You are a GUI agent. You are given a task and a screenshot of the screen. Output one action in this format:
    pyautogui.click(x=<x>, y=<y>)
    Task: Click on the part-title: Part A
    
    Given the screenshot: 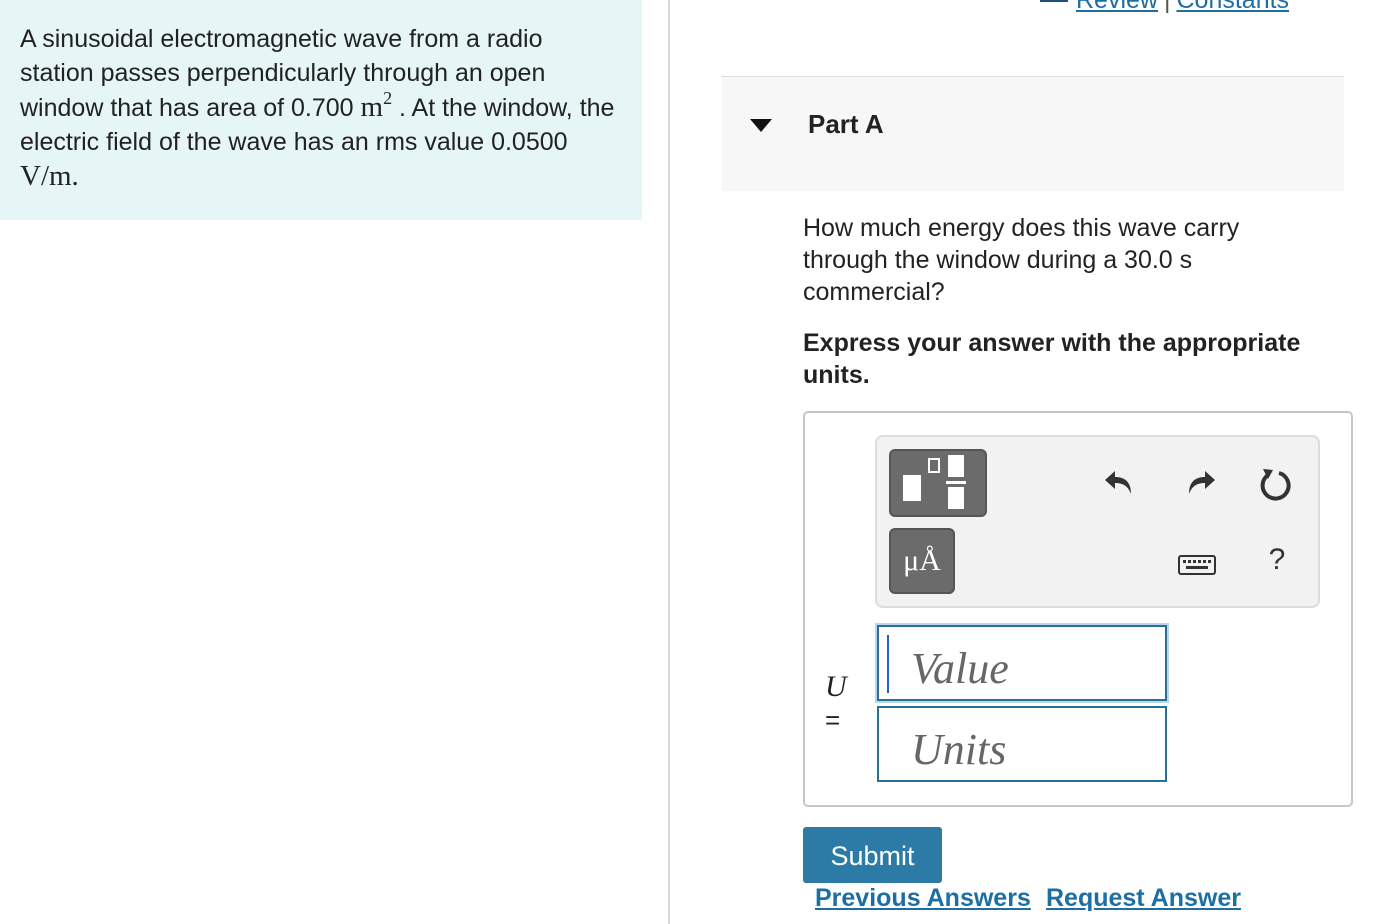 What is the action you would take?
    pyautogui.click(x=846, y=124)
    